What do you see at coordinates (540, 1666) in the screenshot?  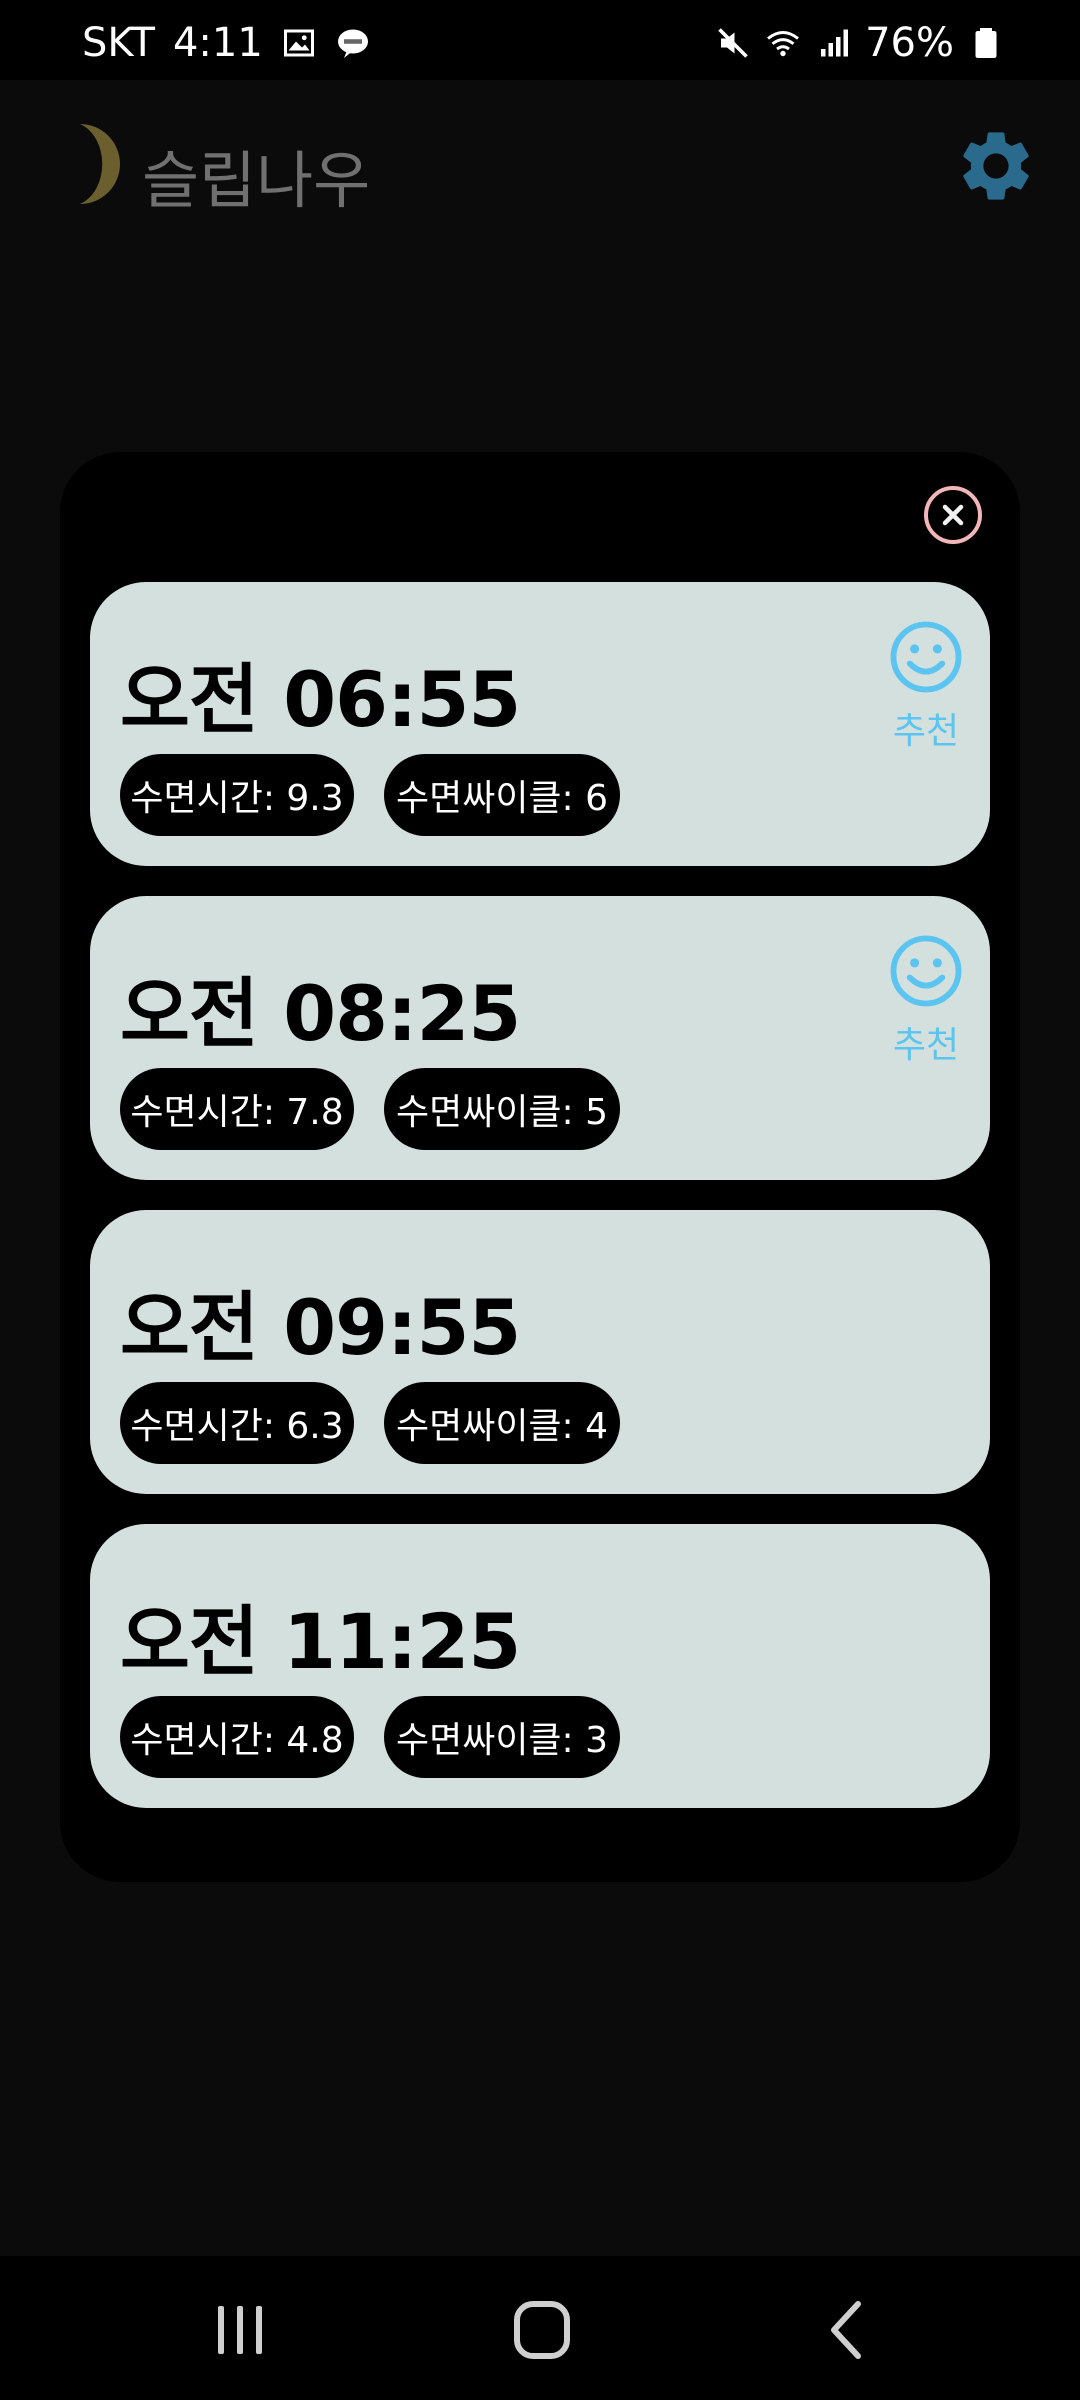 I see `wake-time-card: 오전 11:25 수면시간: 4.8 수면싸이클: 3` at bounding box center [540, 1666].